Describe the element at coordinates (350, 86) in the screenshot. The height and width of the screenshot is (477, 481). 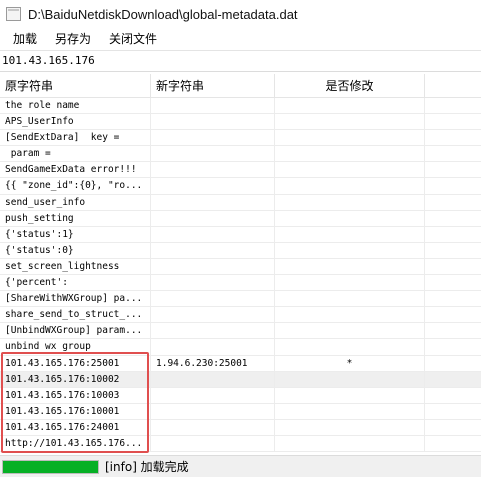
I see `column-header-modified: 是否修改` at that location.